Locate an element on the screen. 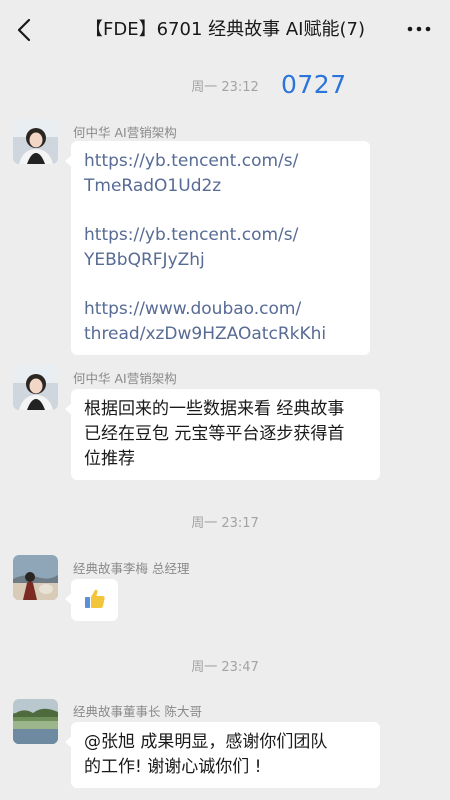  message-timestamp: 周一 23:12 is located at coordinates (225, 87).